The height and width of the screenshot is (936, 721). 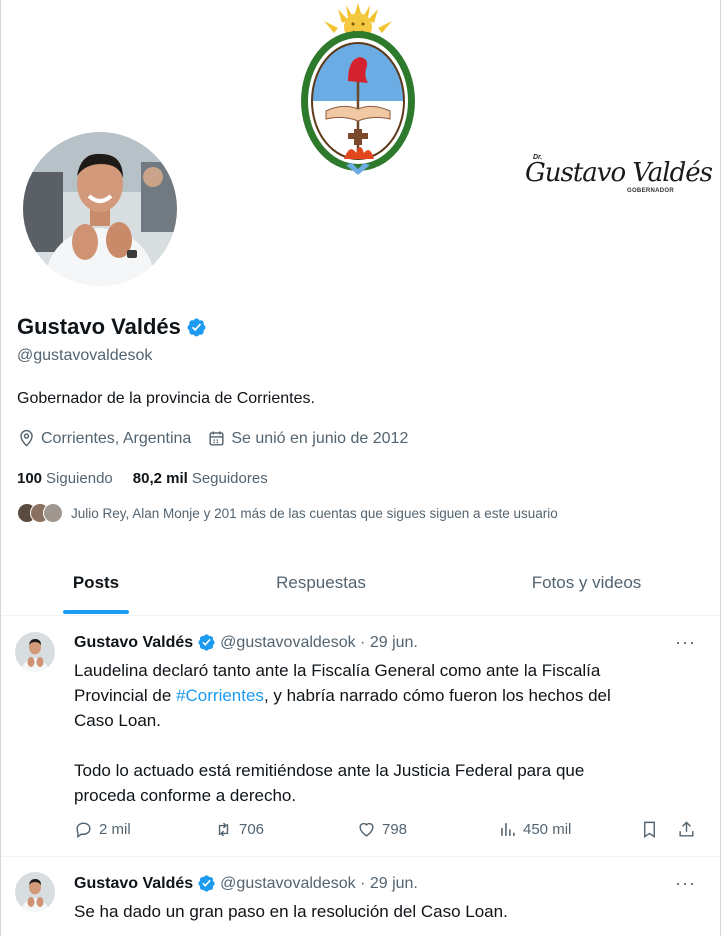 I want to click on reply-icon, so click(x=83, y=830).